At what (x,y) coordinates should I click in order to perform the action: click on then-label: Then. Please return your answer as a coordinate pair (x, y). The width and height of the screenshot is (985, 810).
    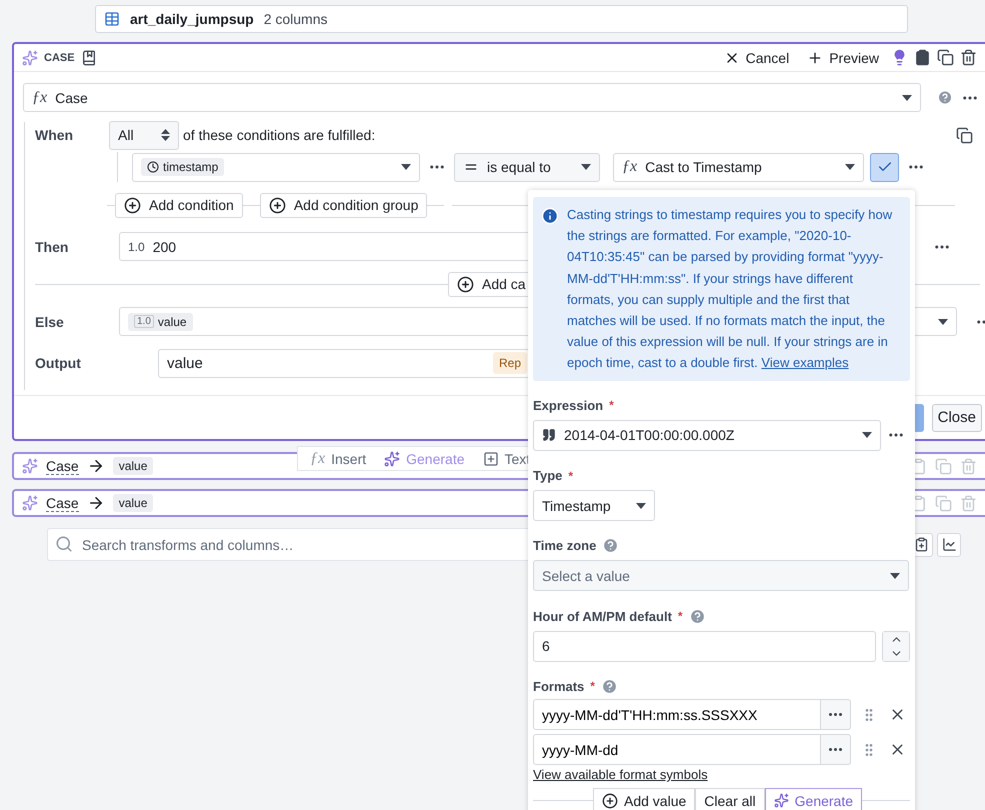
    Looking at the image, I should click on (52, 246).